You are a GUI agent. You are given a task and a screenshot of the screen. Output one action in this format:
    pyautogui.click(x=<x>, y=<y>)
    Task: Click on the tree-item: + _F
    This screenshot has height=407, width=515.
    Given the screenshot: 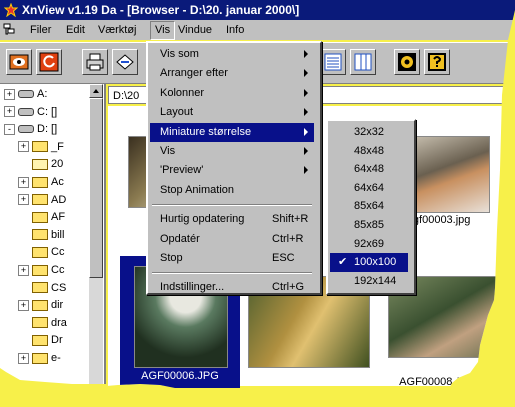 What is the action you would take?
    pyautogui.click(x=41, y=147)
    